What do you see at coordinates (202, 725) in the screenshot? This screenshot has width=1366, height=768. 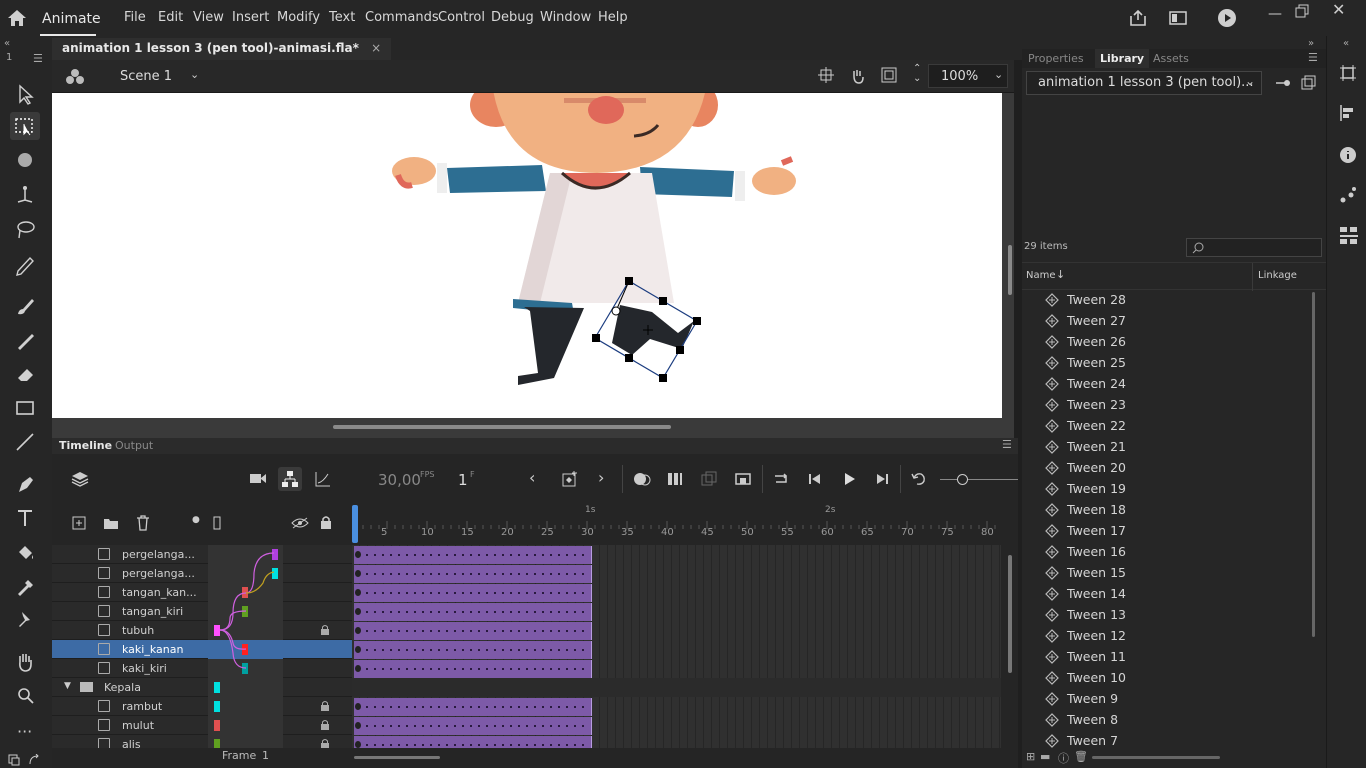 I see `layer-row: mulut` at bounding box center [202, 725].